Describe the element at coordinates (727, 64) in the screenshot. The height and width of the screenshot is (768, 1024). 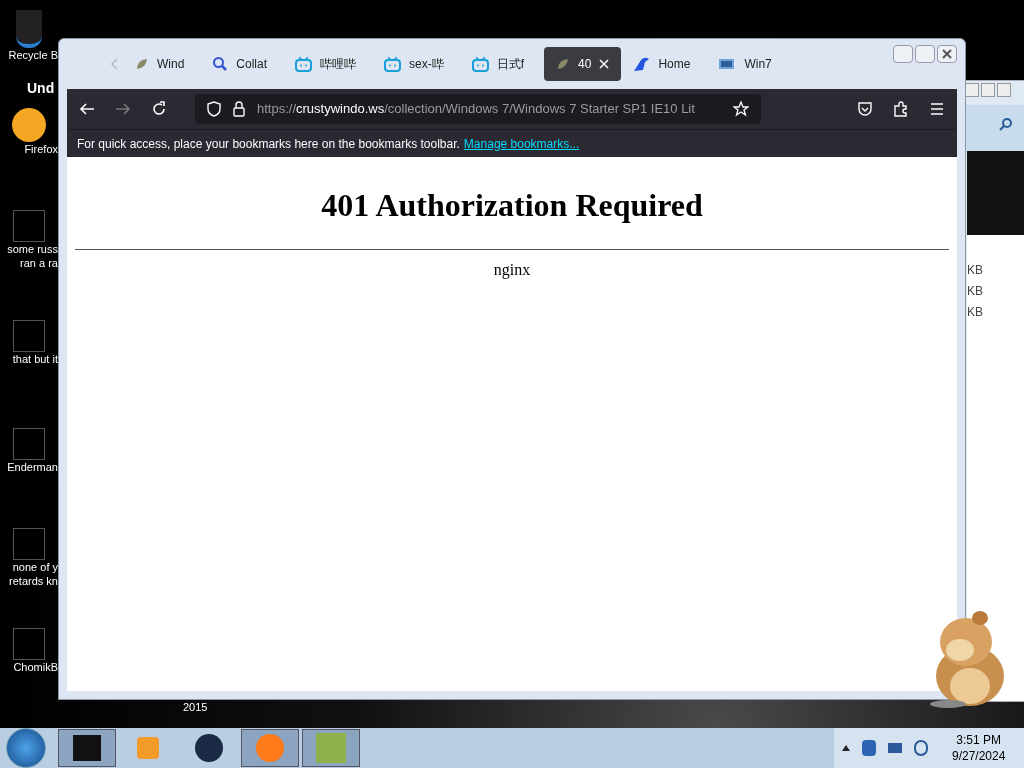
I see `window-icon` at that location.